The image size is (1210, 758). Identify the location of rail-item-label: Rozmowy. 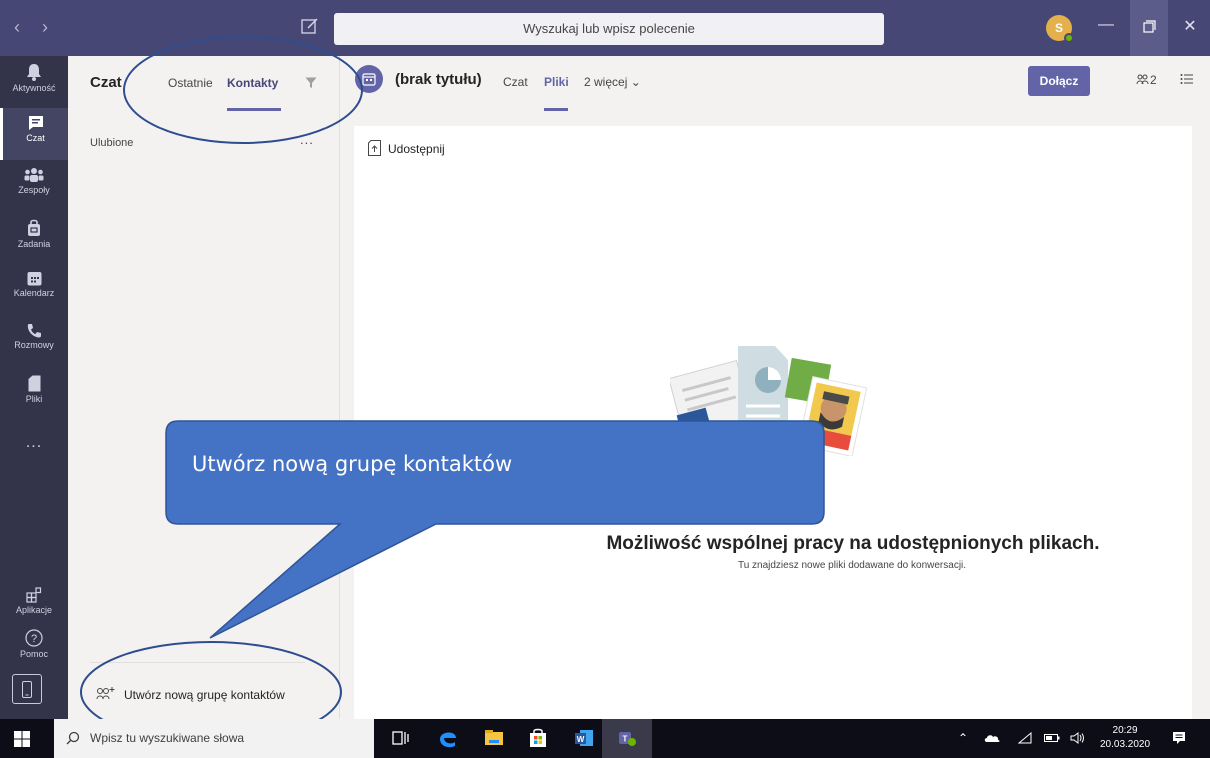
(34, 345).